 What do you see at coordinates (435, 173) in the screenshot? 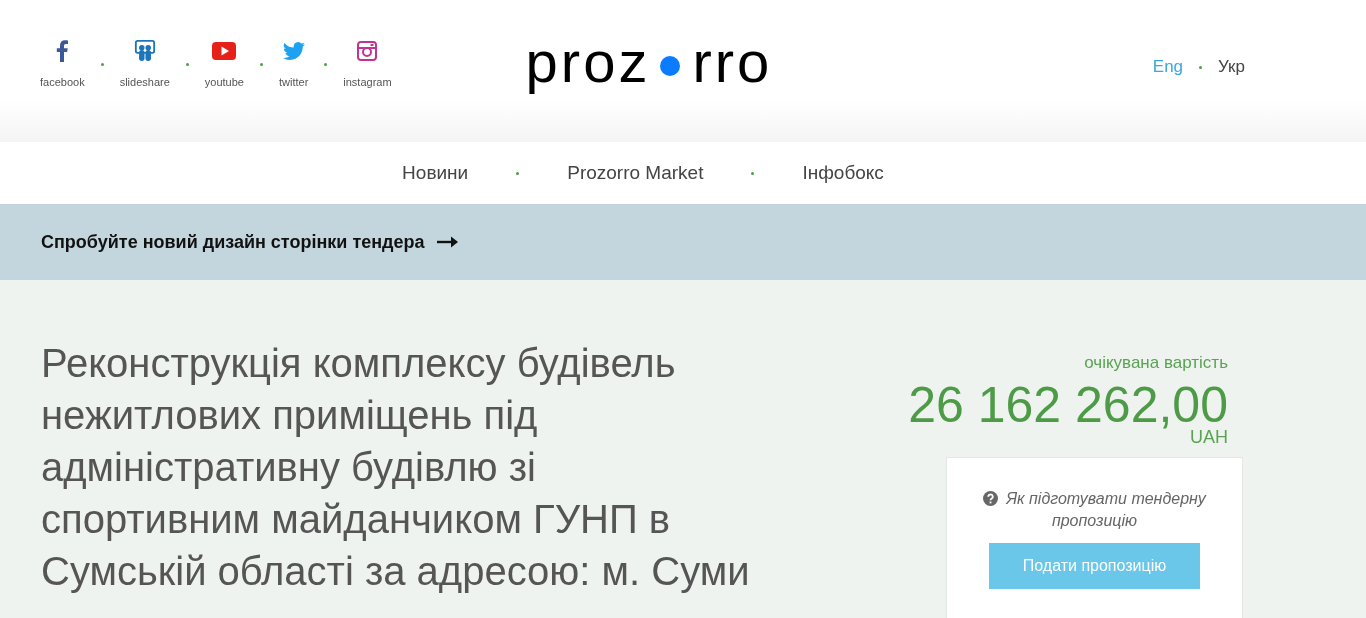
I see `nav-link: Новини` at bounding box center [435, 173].